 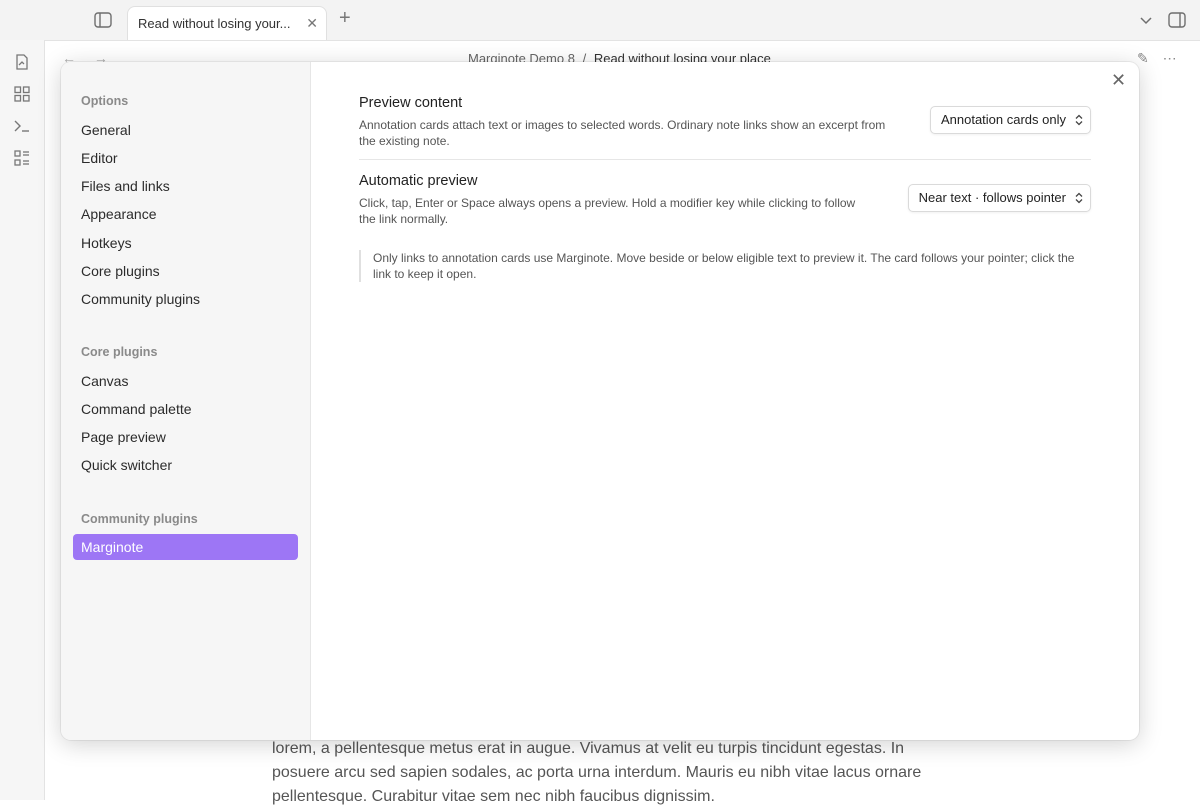 What do you see at coordinates (185, 158) in the screenshot?
I see `sidebar-item-editor: Editor` at bounding box center [185, 158].